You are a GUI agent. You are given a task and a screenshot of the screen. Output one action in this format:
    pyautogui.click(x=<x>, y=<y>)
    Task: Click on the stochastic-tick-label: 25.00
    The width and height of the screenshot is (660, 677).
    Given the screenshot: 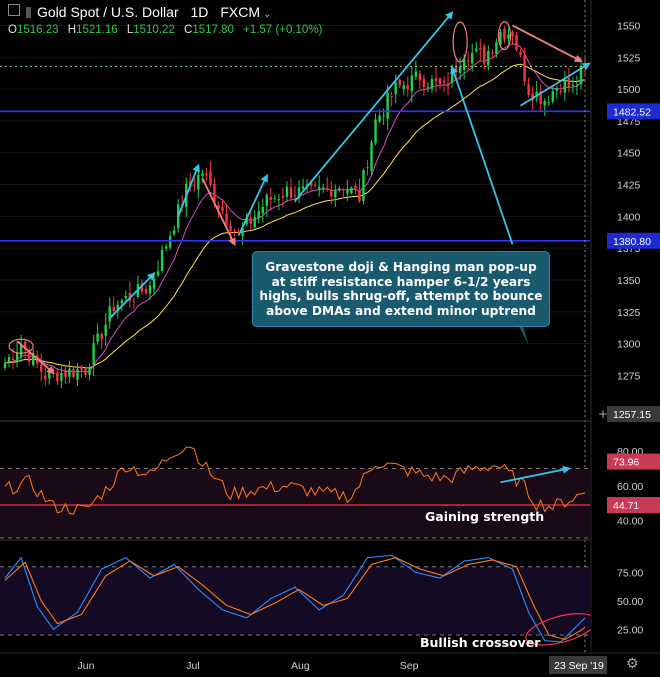 What is the action you would take?
    pyautogui.click(x=630, y=630)
    